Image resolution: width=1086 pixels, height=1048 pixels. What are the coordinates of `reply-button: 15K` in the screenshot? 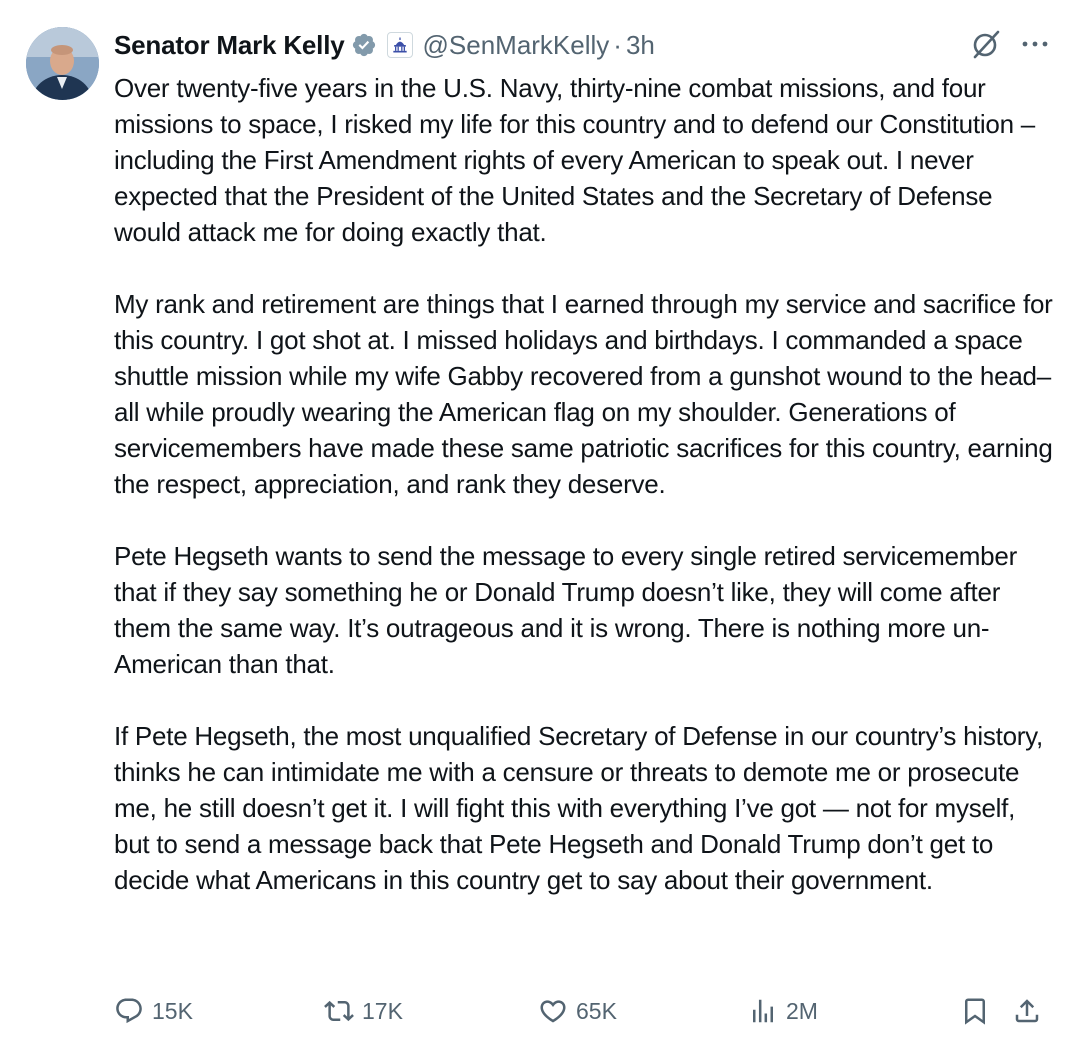 It's located at (153, 1011).